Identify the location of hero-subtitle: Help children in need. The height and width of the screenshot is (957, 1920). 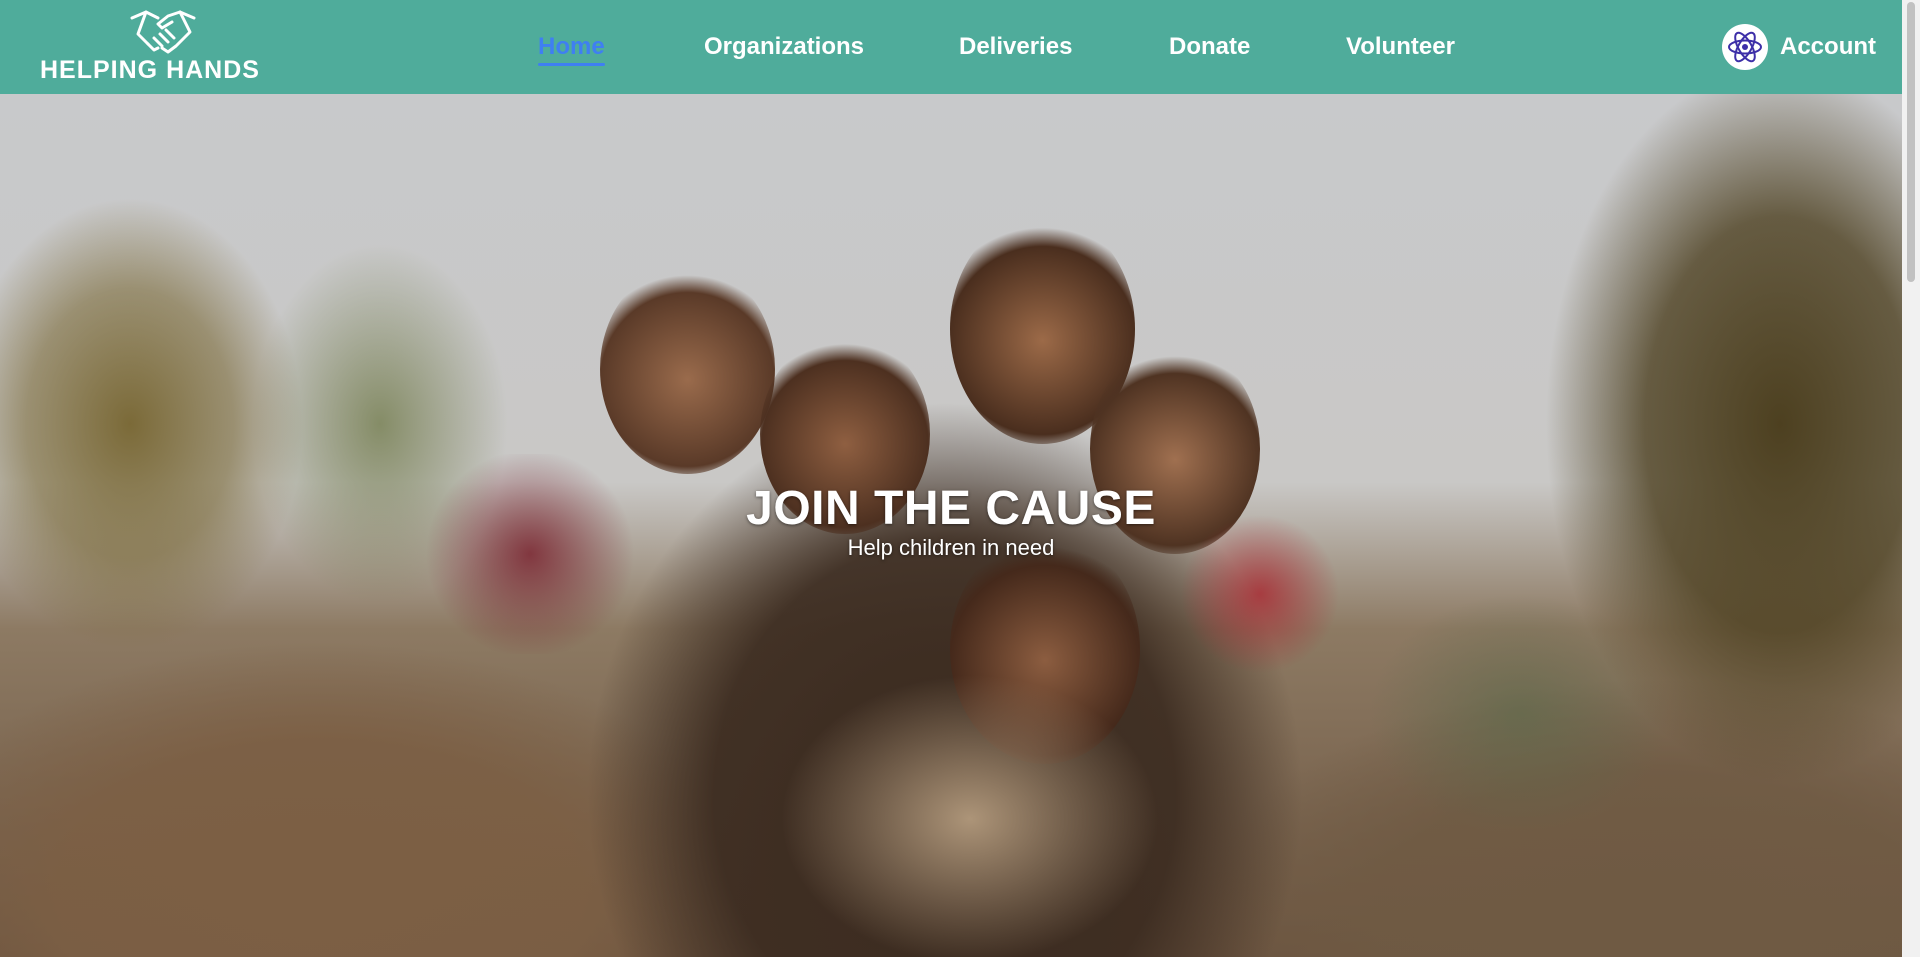
(951, 547).